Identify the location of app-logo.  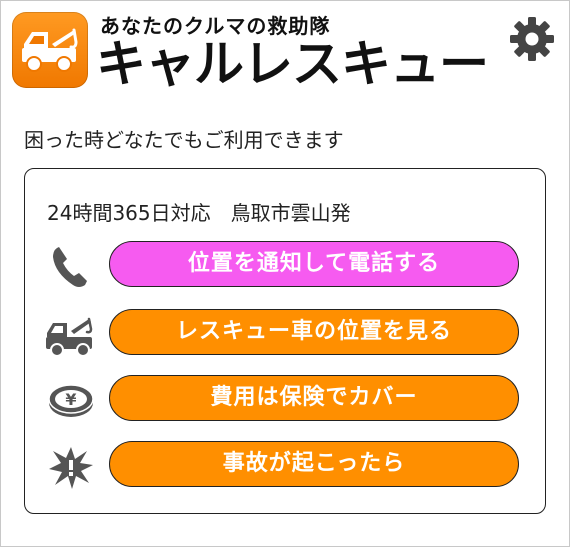
(50, 50).